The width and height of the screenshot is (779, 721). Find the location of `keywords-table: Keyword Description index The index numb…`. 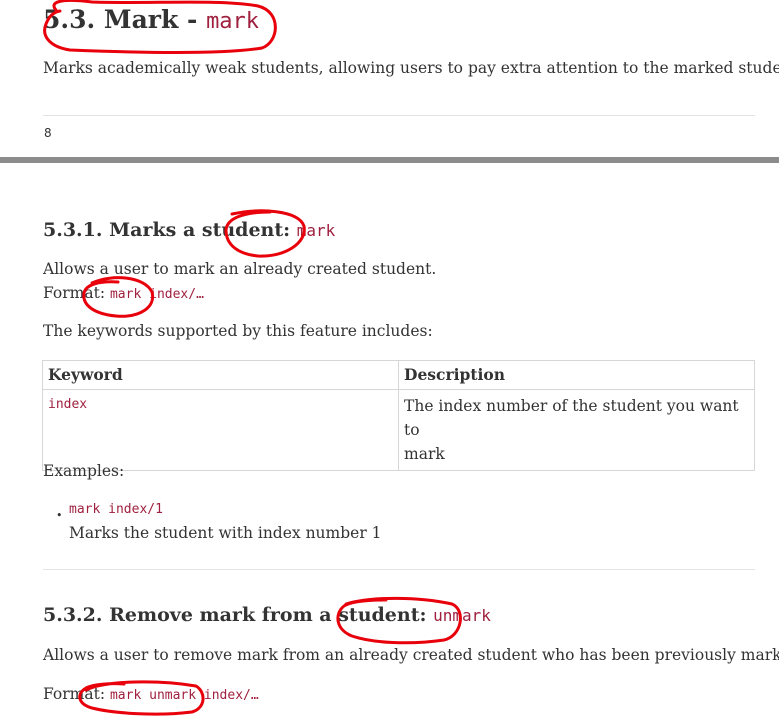

keywords-table: Keyword Description index The index numb… is located at coordinates (398, 415).